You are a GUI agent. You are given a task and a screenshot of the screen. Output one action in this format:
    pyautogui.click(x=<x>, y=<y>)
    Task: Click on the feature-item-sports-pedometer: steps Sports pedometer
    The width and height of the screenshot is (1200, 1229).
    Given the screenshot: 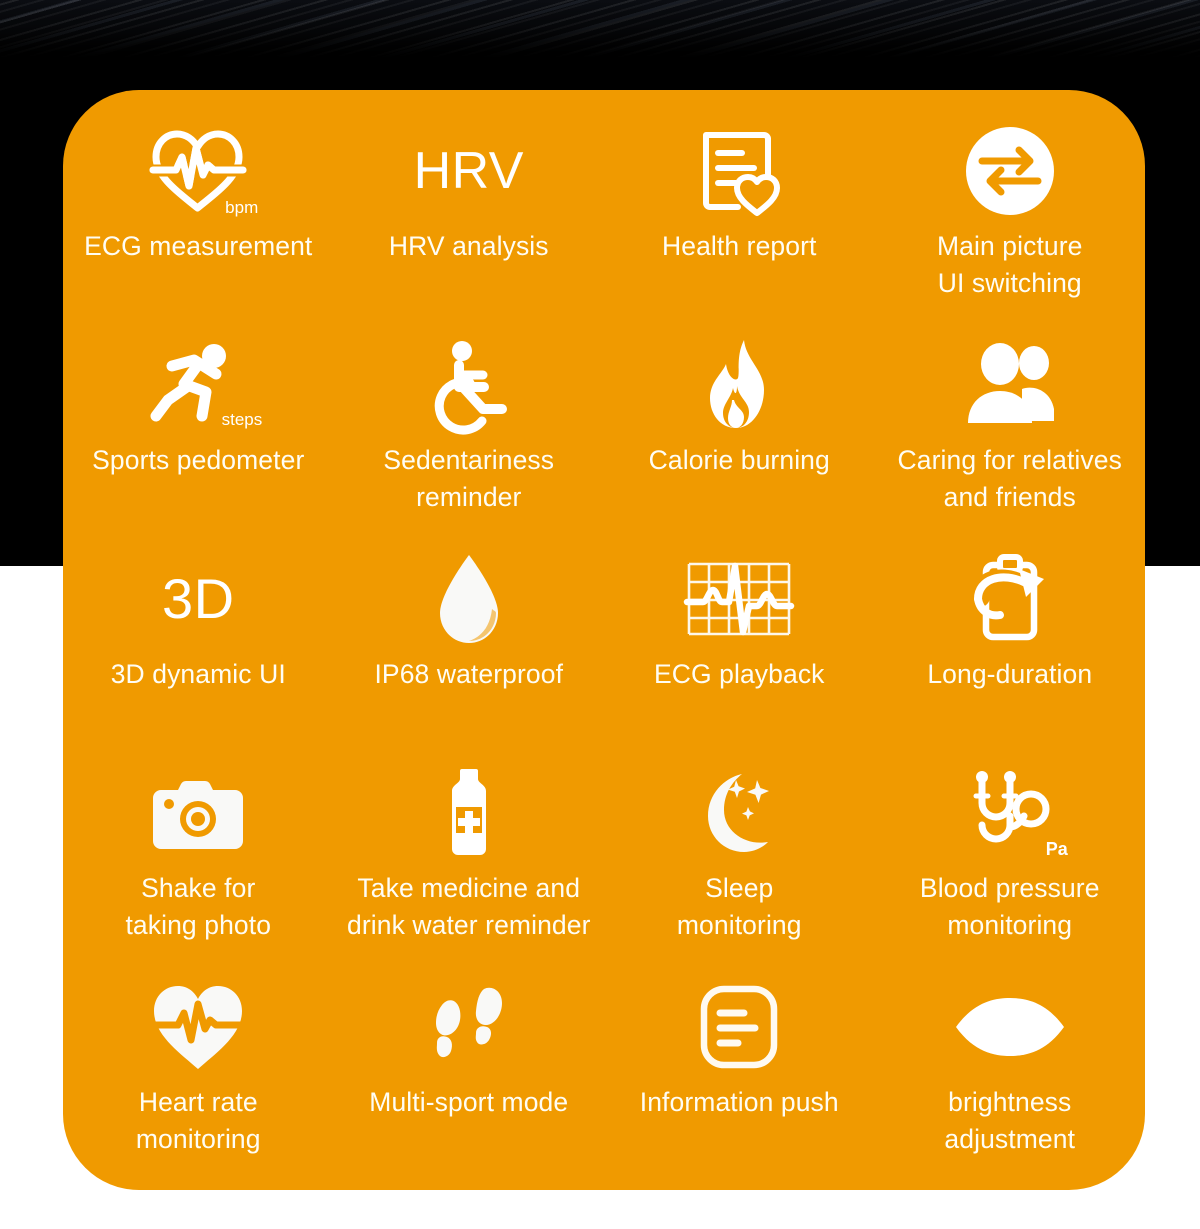 What is the action you would take?
    pyautogui.click(x=198, y=433)
    